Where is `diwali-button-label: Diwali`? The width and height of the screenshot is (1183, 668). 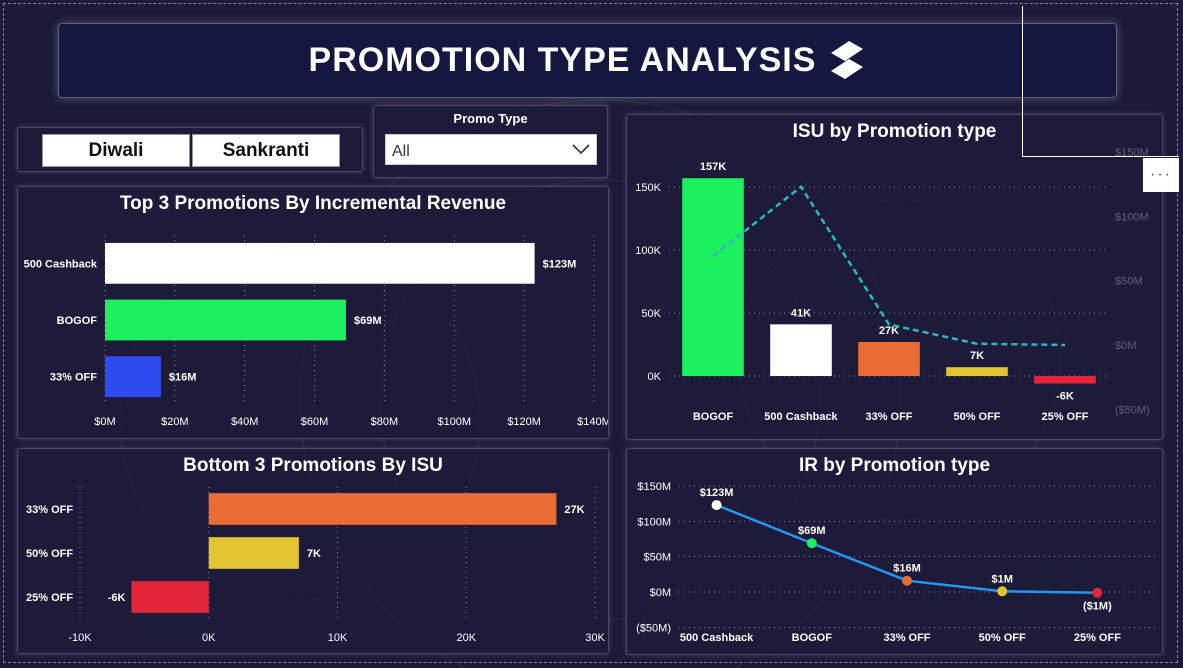 diwali-button-label: Diwali is located at coordinates (116, 150).